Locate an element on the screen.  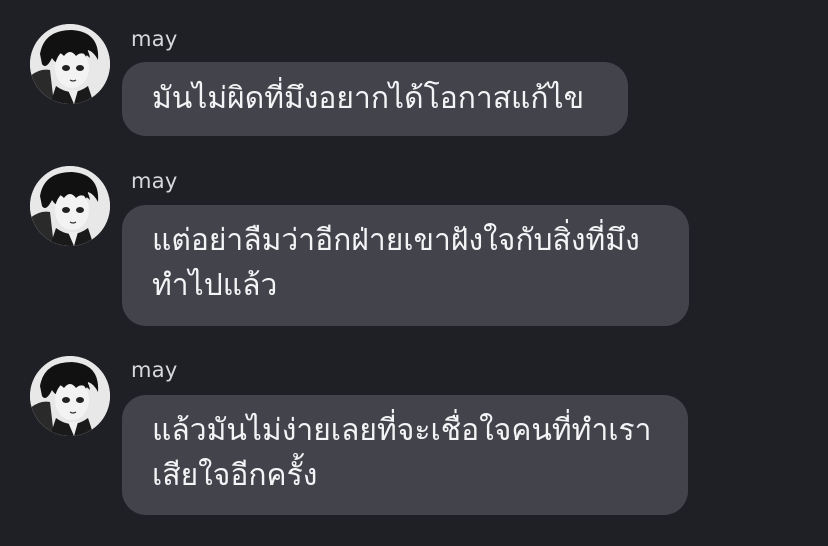
message-text: มันไม่ผิดที่มึงอยากได้โอกาสแก้ไข is located at coordinates (368, 98).